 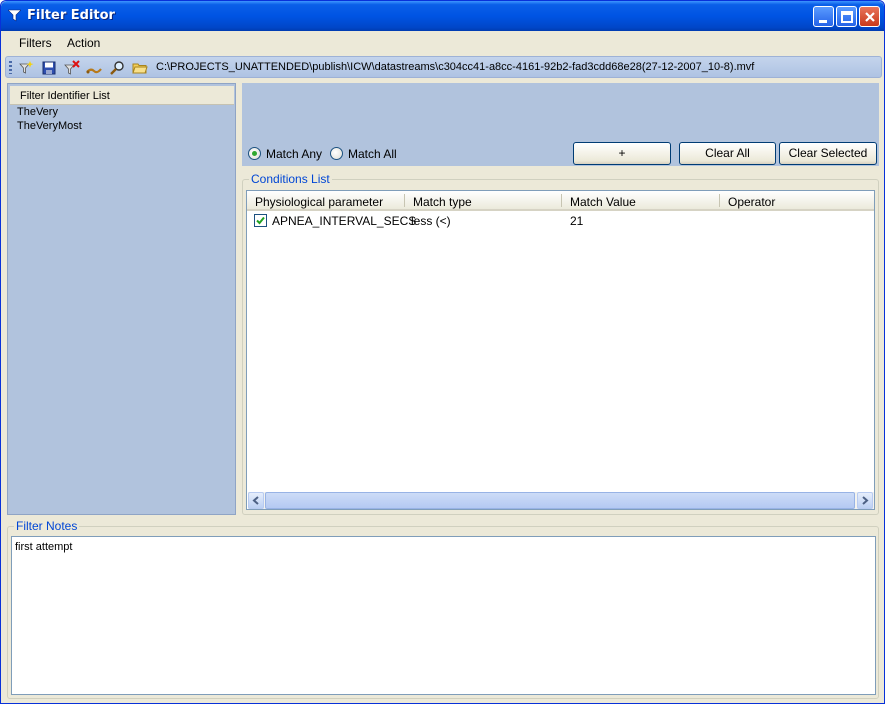 I want to click on column-header-parameter: Physiological parameter, so click(x=326, y=201).